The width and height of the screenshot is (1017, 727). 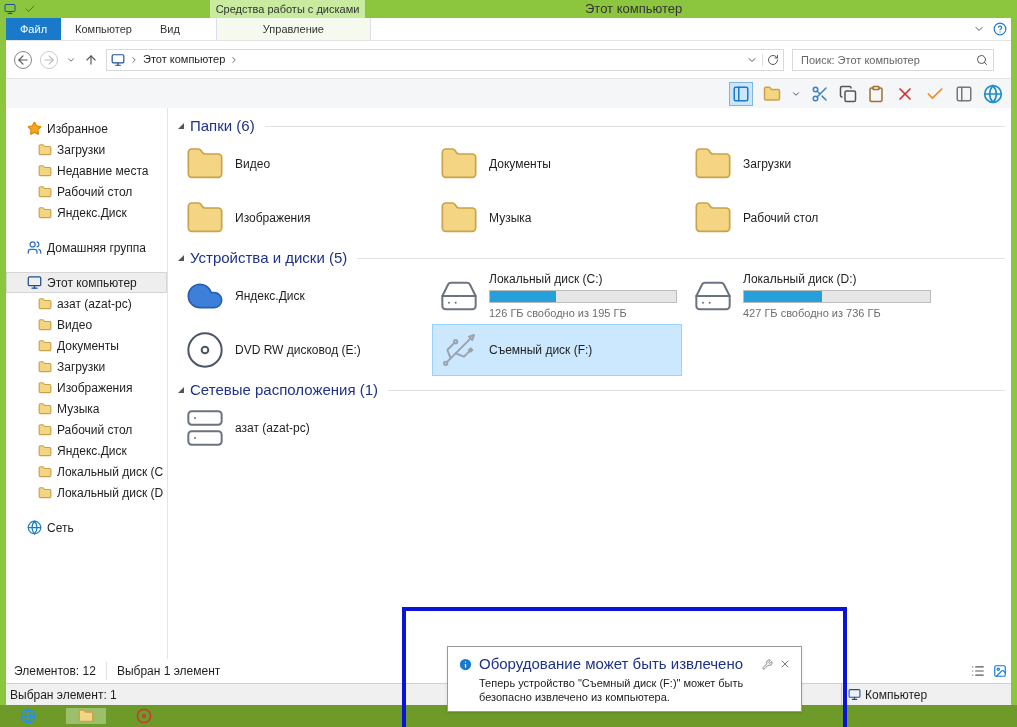 I want to click on sidebar-item: Домашняя группа, so click(x=86, y=247).